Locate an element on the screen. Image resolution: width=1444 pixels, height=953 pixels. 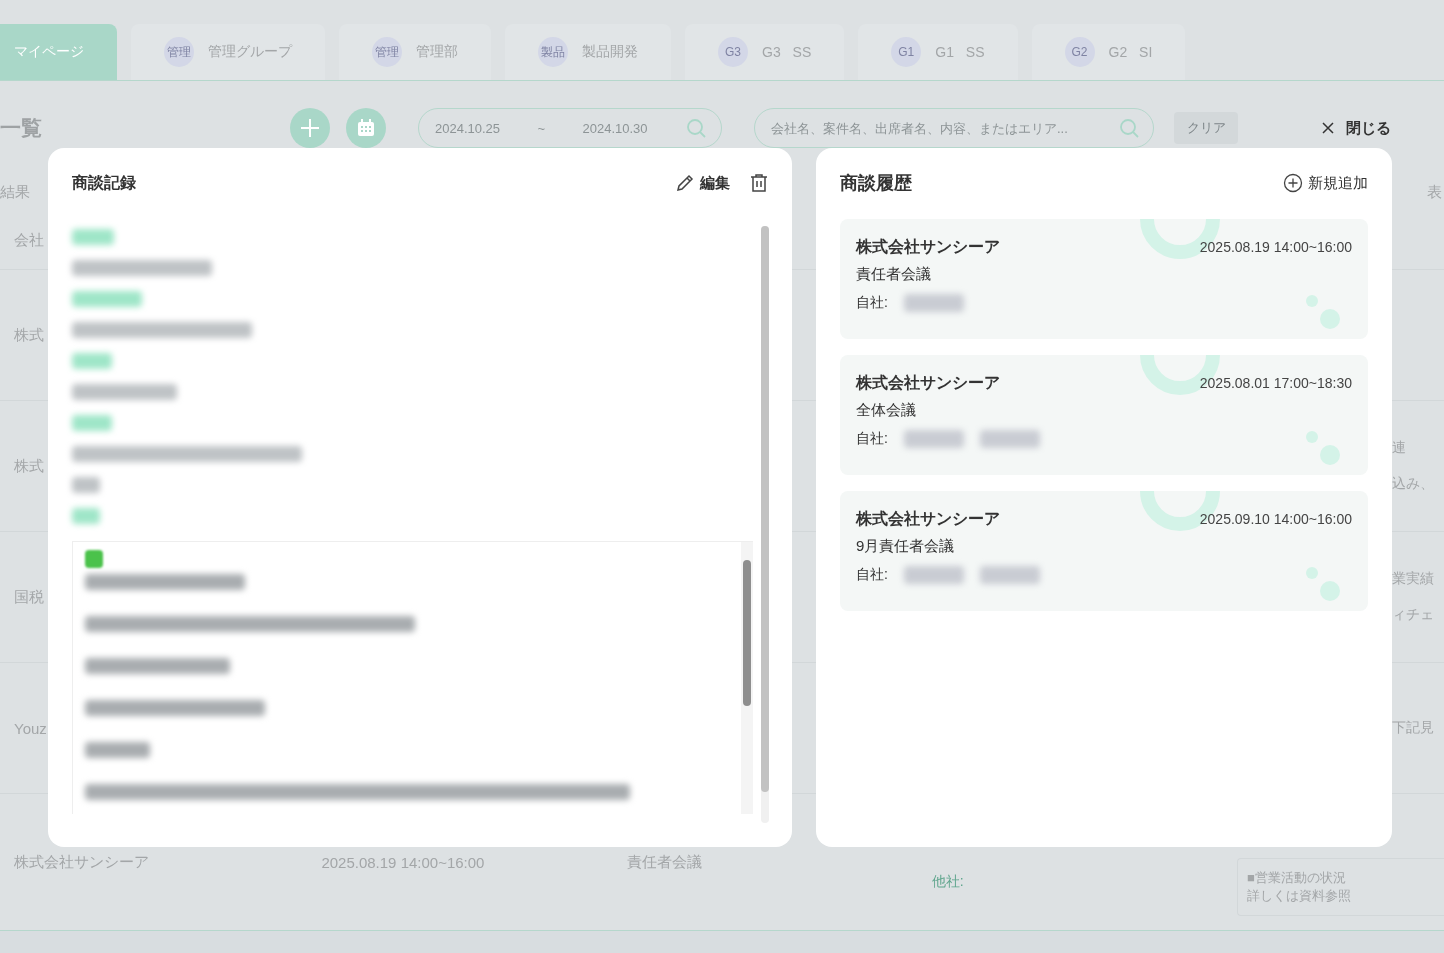
date-from: 2024.10.25 is located at coordinates (468, 128).